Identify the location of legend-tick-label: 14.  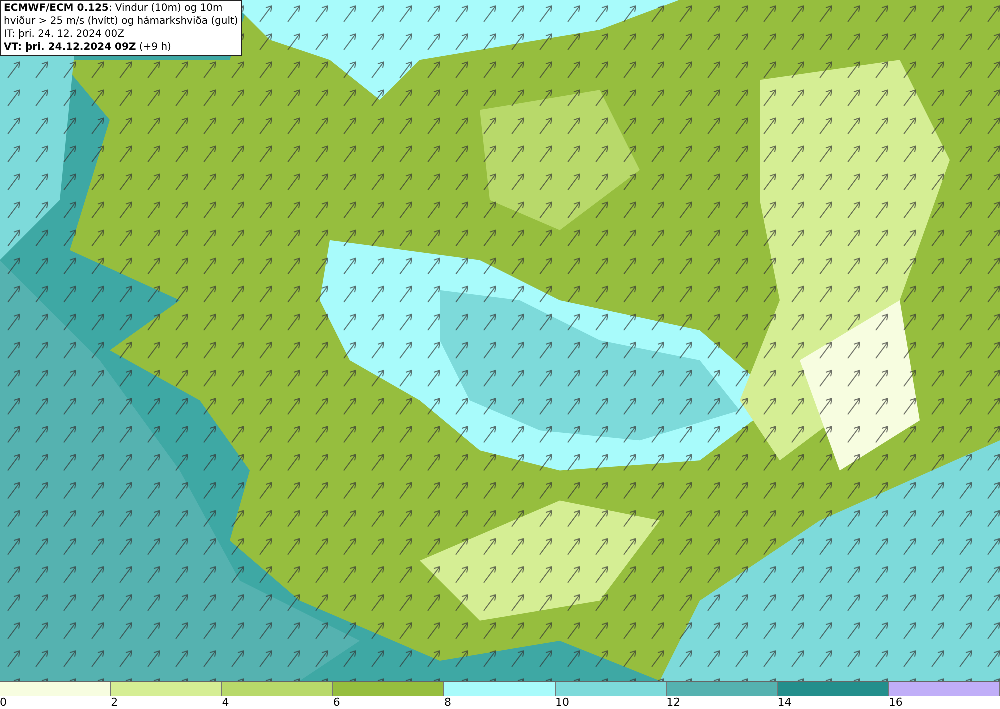
(785, 702).